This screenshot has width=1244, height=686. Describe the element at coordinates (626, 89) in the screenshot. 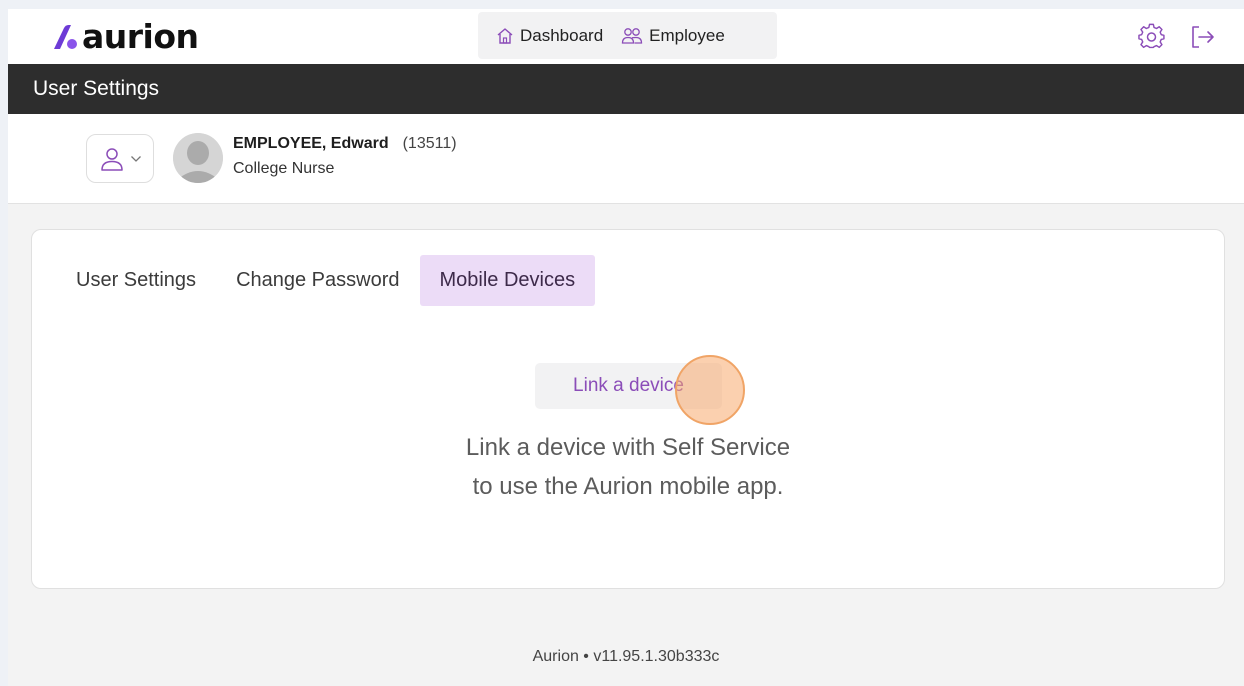

I see `page-title-bar: User Settings` at that location.